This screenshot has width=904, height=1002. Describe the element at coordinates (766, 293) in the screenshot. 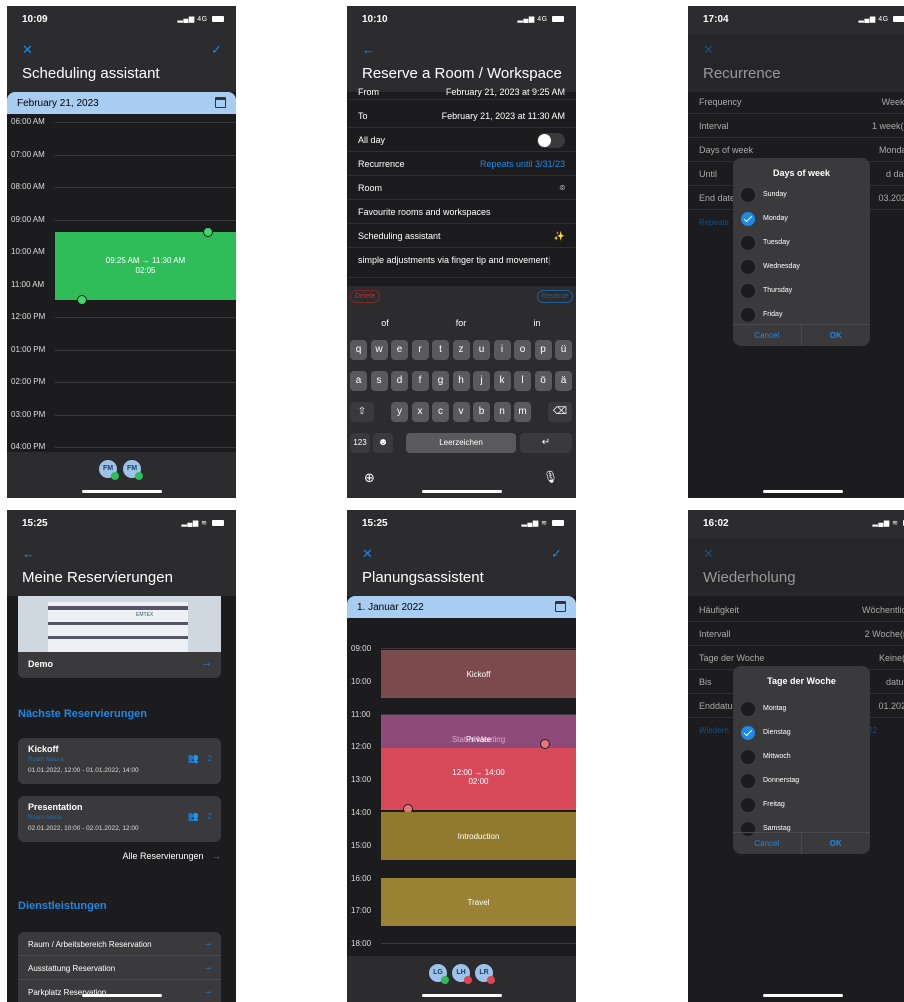

I see `day-option: Thursday` at that location.